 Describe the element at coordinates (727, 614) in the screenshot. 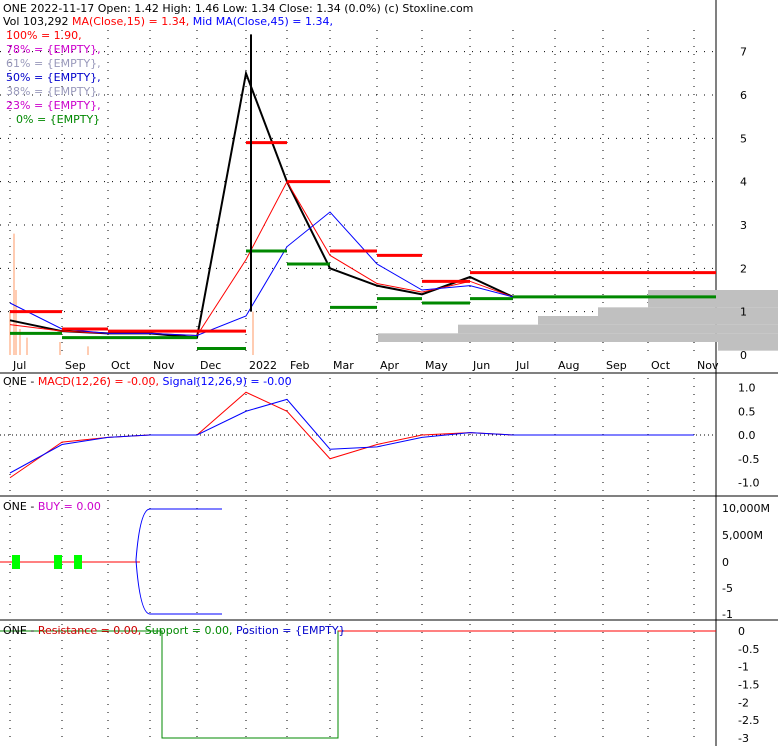

I see `buy-tick-label: -1` at that location.